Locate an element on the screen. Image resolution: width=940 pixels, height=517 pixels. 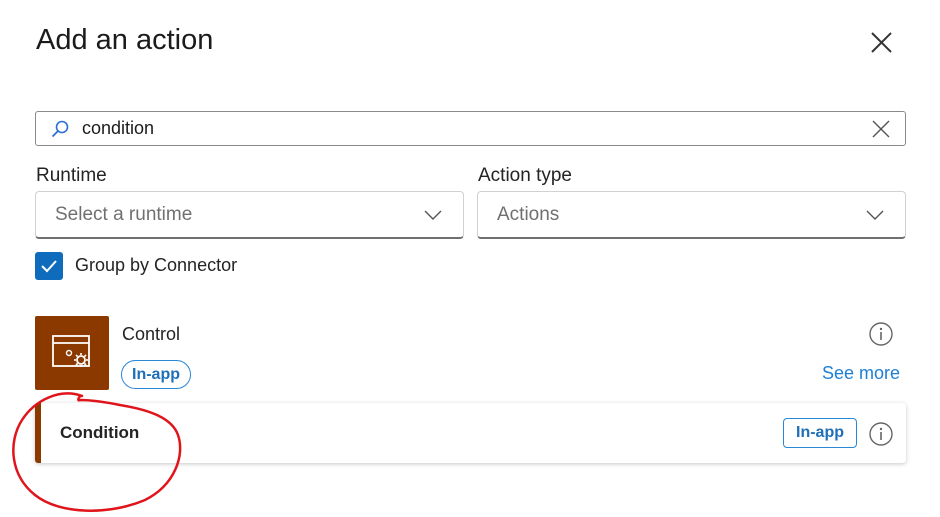
group-by-connector-checkbox is located at coordinates (49, 266).